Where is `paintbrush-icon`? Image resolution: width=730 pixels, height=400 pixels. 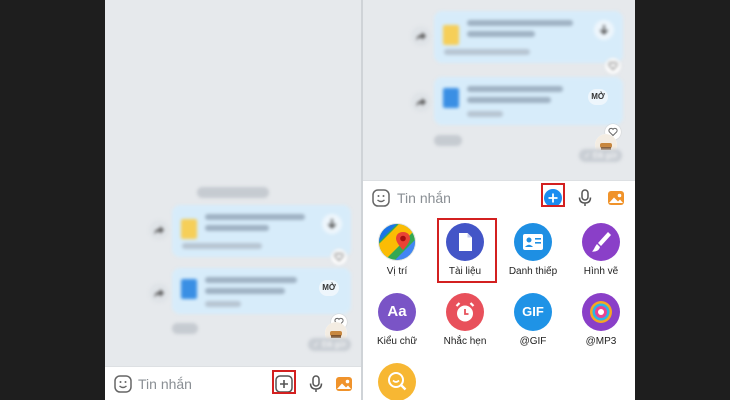
paintbrush-icon is located at coordinates (601, 242).